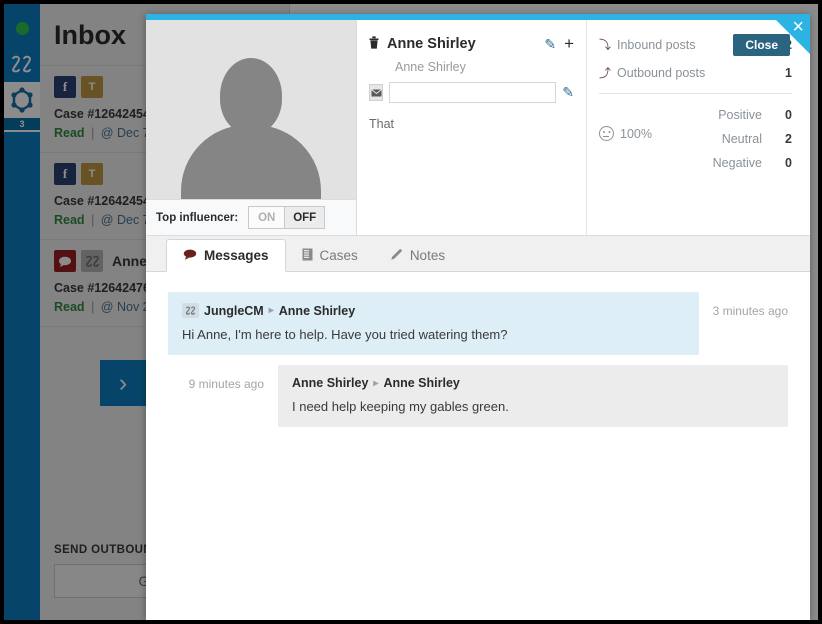 Image resolution: width=822 pixels, height=624 pixels. What do you see at coordinates (433, 310) in the screenshot?
I see `message-participants: JungleCM ▸ Anne Shirley` at bounding box center [433, 310].